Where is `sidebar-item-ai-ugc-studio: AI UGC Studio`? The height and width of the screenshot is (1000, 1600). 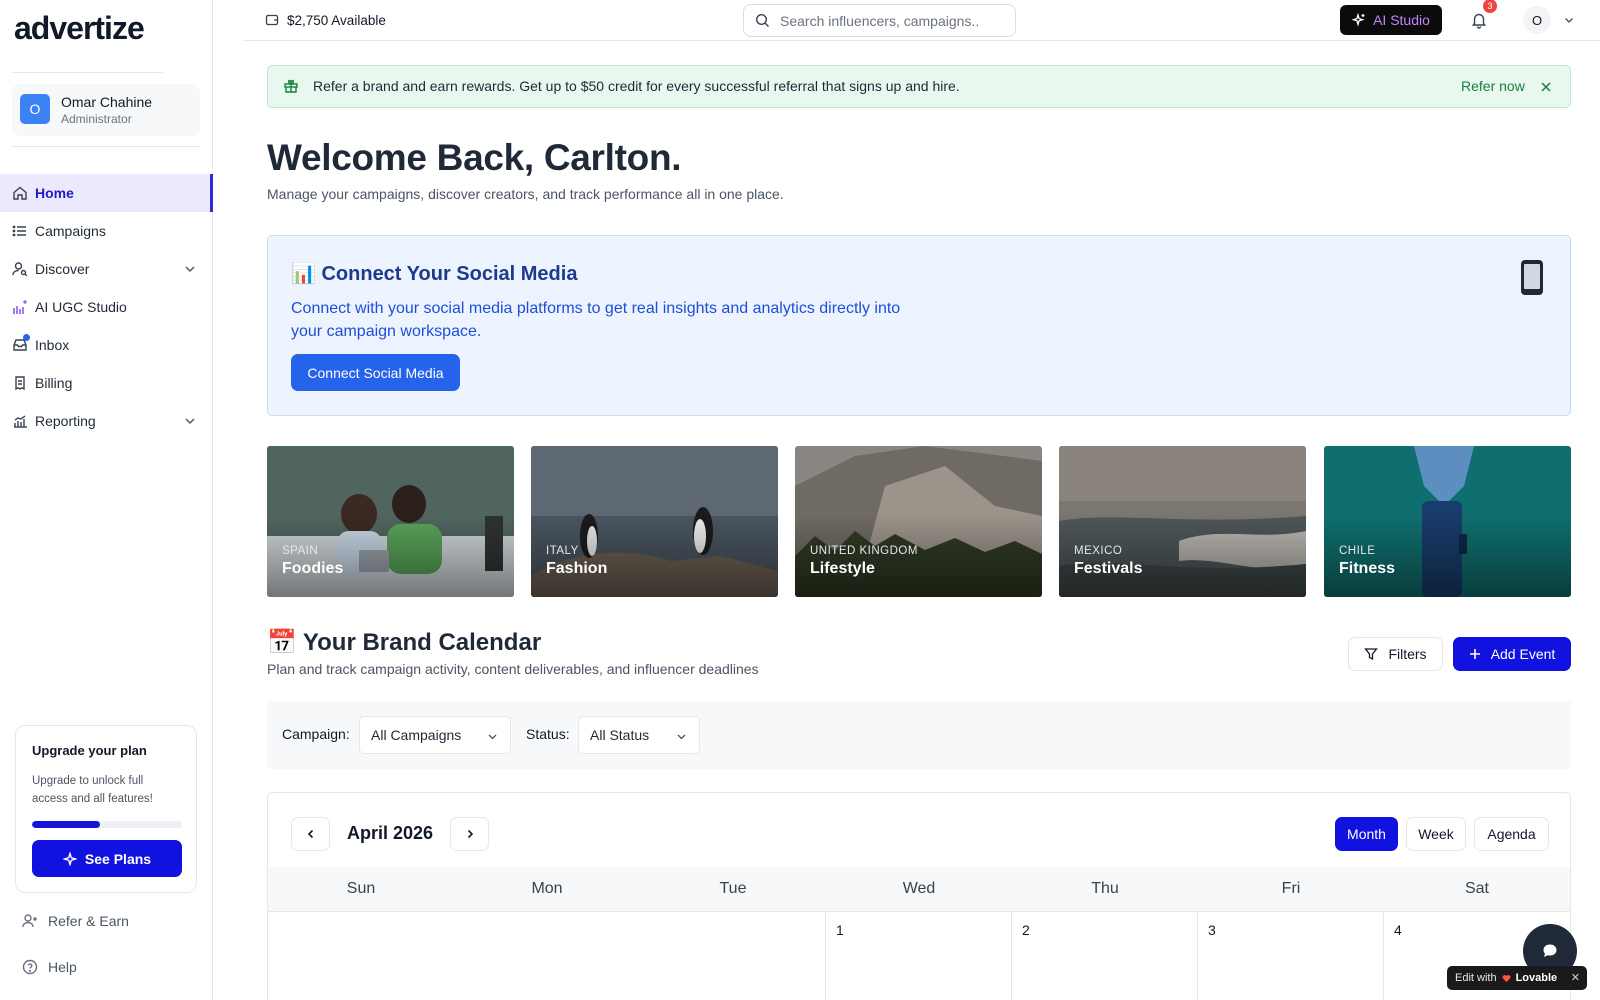
sidebar-item-ai-ugc-studio: AI UGC Studio is located at coordinates (106, 307).